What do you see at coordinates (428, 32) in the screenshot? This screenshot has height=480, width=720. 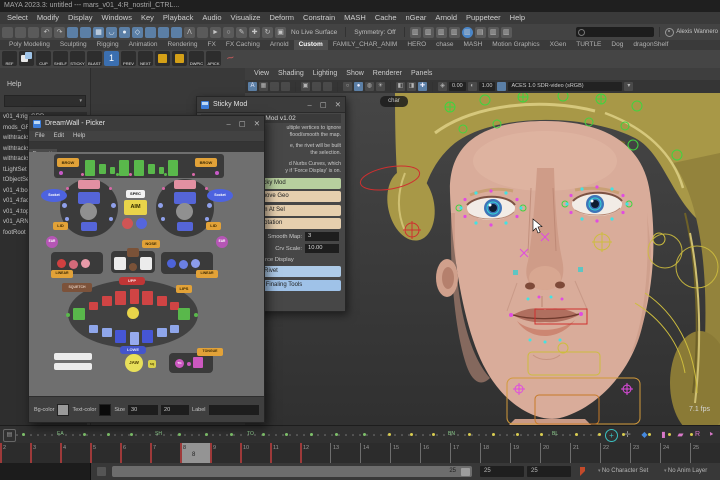 I see `ipr-render-icon: ▥` at bounding box center [428, 32].